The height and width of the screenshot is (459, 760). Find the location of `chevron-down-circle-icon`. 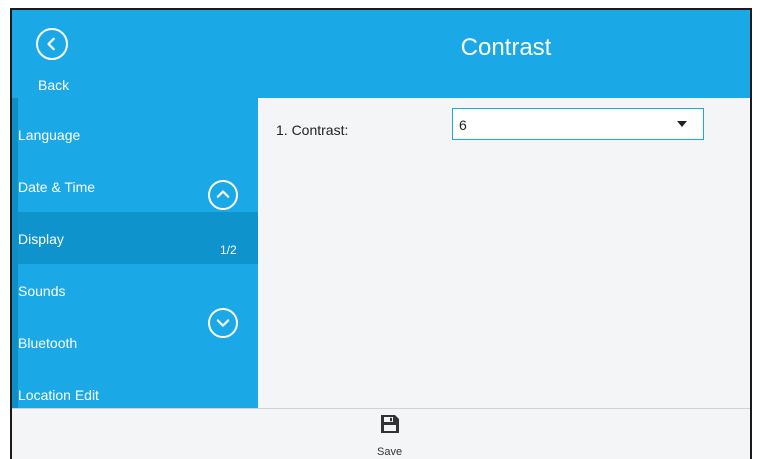

chevron-down-circle-icon is located at coordinates (223, 323).